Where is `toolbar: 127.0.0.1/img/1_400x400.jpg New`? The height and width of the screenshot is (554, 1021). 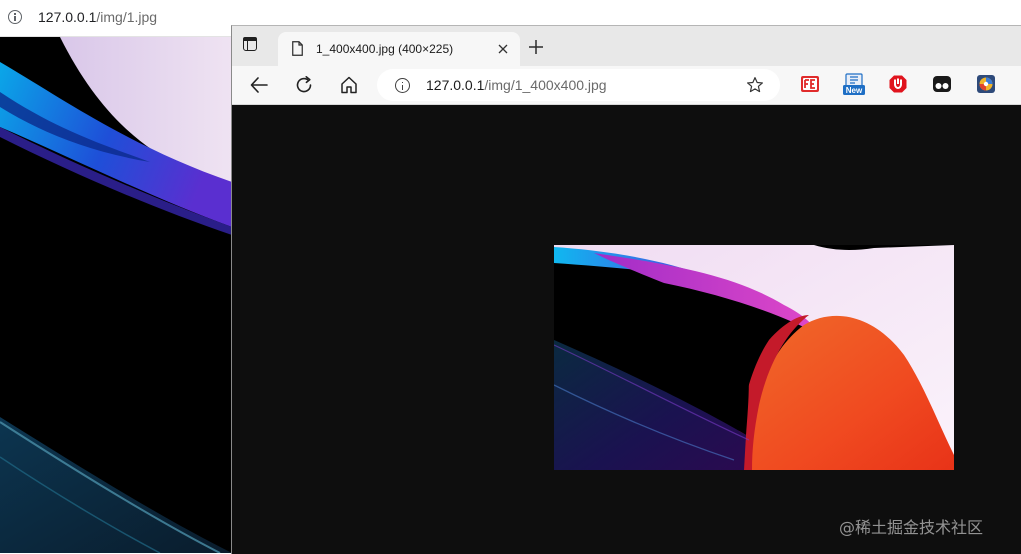
toolbar: 127.0.0.1/img/1_400x400.jpg New is located at coordinates (626, 85).